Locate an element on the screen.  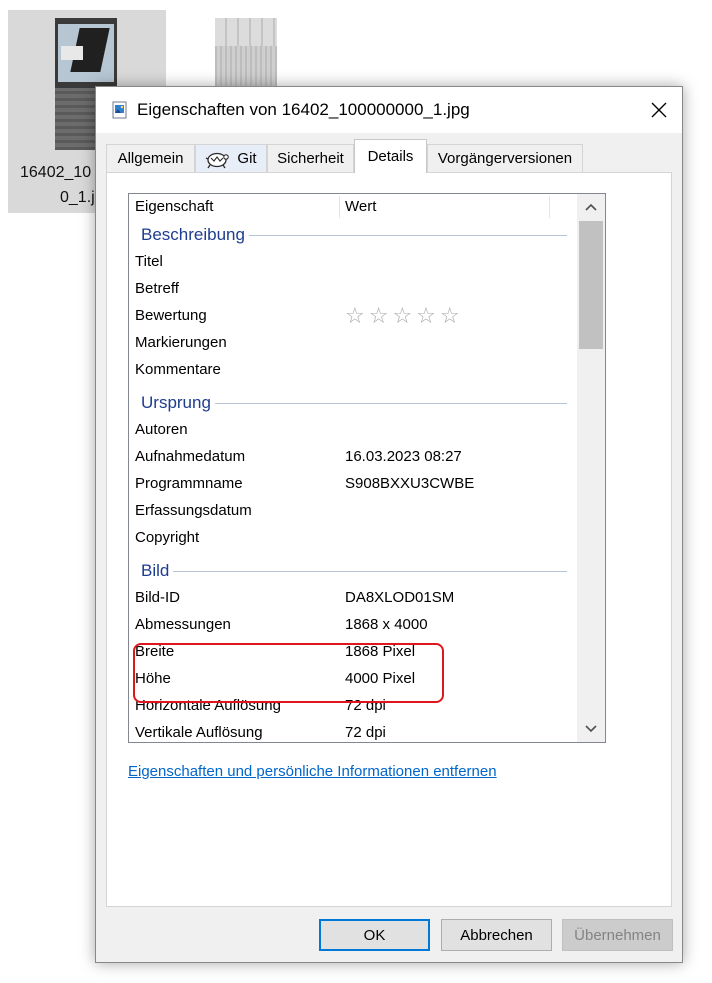
tab-details: Details is located at coordinates (390, 156).